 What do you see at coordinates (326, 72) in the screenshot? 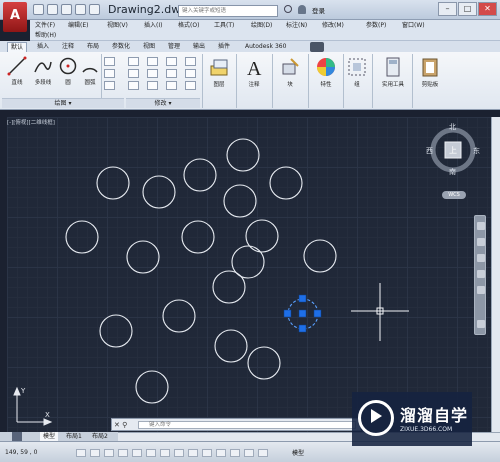
I see `properties-tool: 特性` at bounding box center [326, 72].